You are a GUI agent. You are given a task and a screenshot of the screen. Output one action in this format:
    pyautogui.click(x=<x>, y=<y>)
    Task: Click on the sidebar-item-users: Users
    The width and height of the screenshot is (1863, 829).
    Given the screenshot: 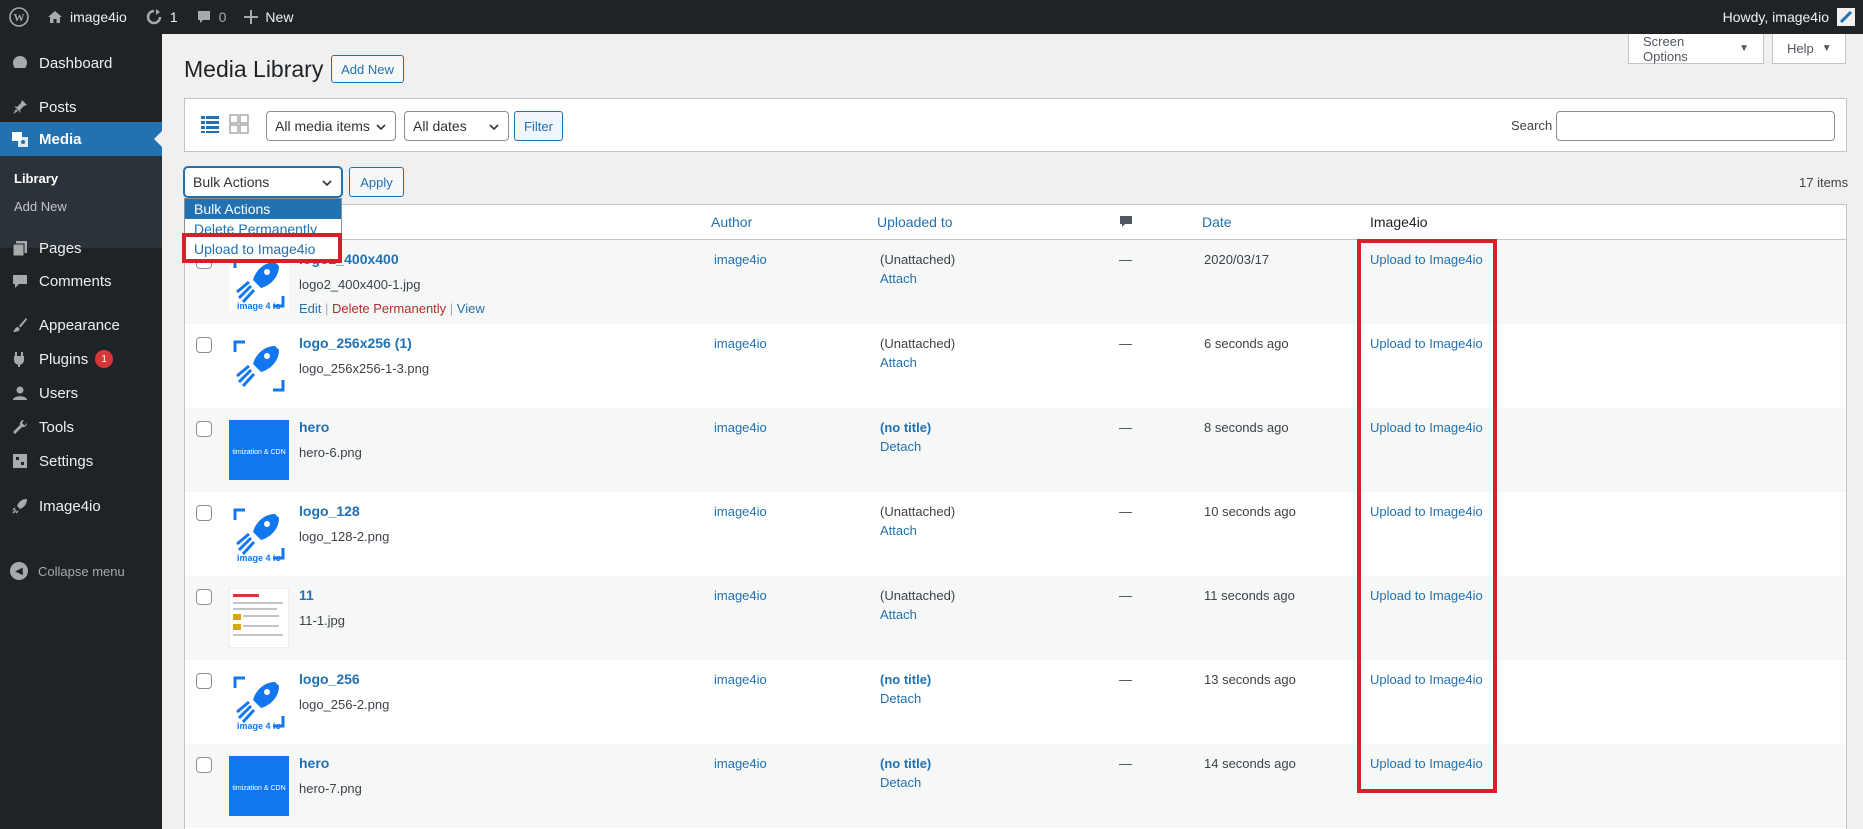 What is the action you would take?
    pyautogui.click(x=81, y=393)
    